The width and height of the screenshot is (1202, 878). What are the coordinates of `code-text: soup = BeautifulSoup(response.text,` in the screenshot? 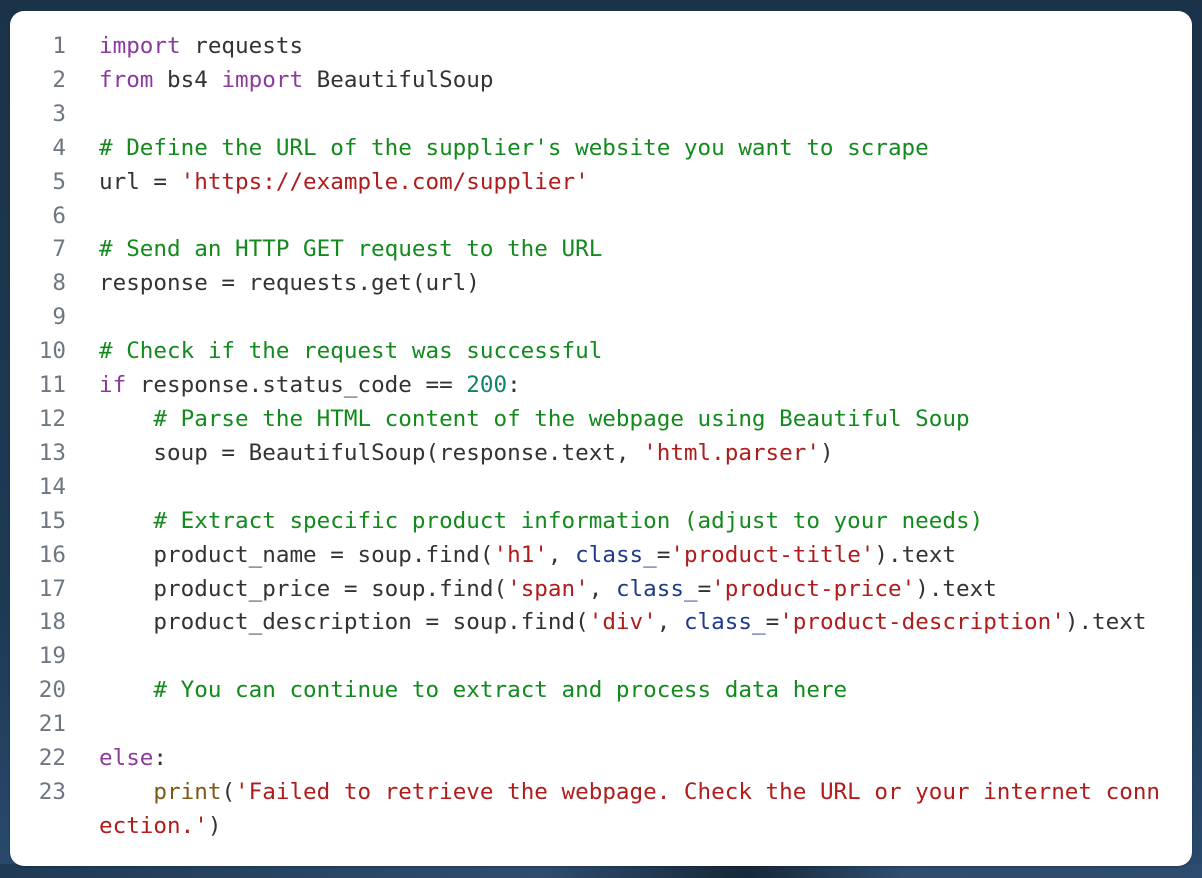 It's located at (371, 452).